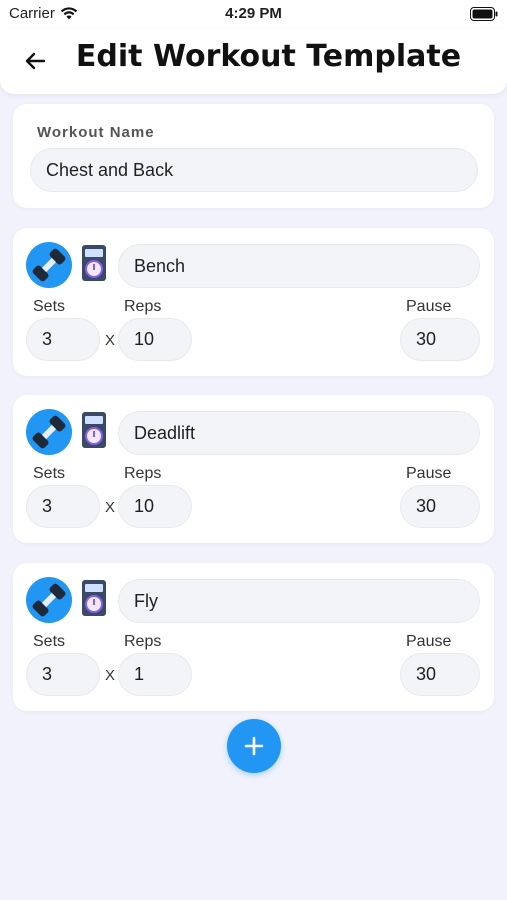  I want to click on clock: 4:29 PM, so click(253, 13).